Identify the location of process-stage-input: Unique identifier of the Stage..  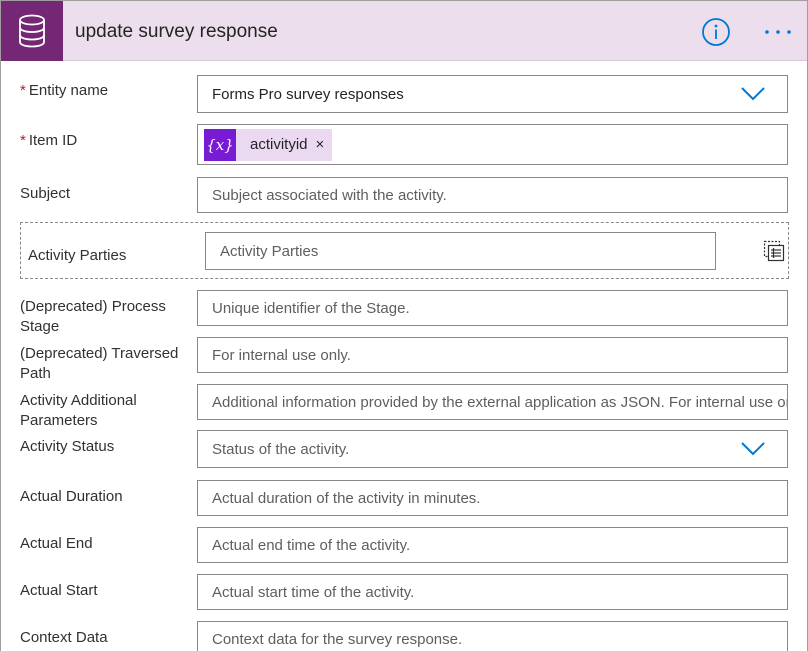
(492, 308).